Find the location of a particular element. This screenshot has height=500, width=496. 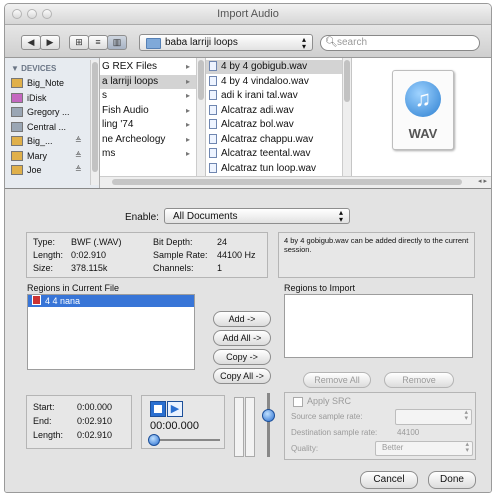

file-row: 4 by 4 gobigub.wav is located at coordinates (274, 67).